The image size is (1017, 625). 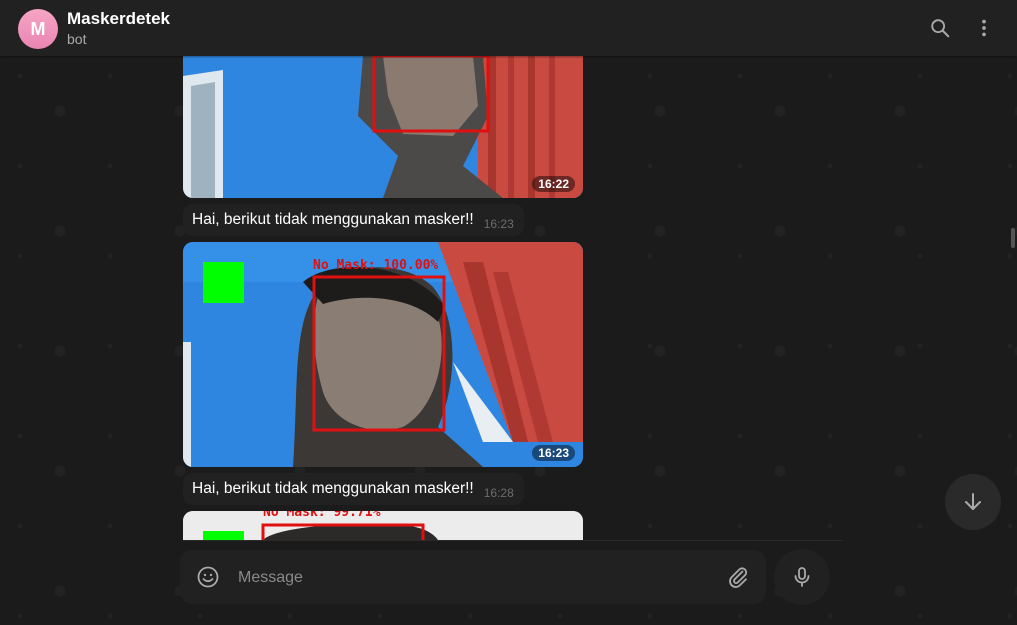 What do you see at coordinates (208, 577) in the screenshot?
I see `smile-icon` at bounding box center [208, 577].